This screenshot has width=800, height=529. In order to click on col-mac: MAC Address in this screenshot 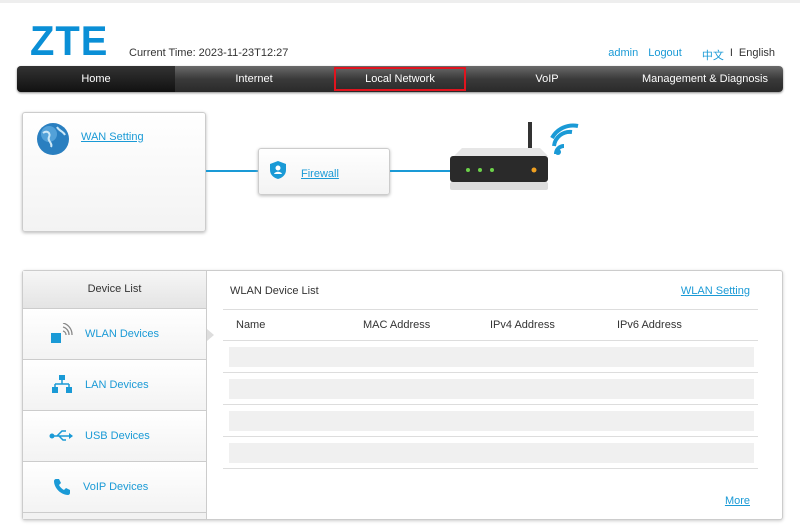, I will do `click(397, 325)`.